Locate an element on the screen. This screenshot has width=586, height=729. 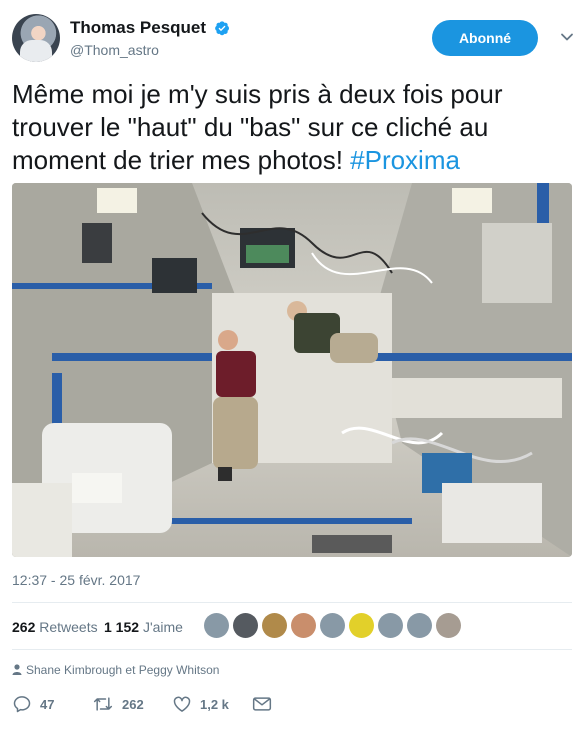
following-button: Abonné is located at coordinates (485, 38).